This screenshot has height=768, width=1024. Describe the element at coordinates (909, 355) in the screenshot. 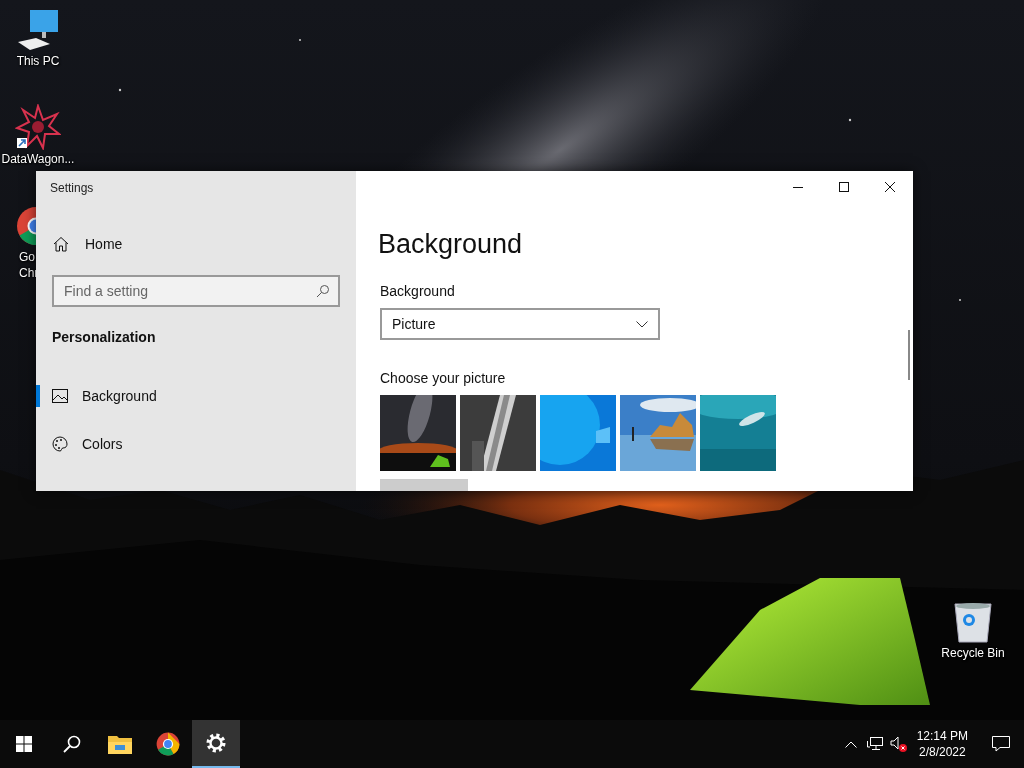

I see `scrollbar` at that location.